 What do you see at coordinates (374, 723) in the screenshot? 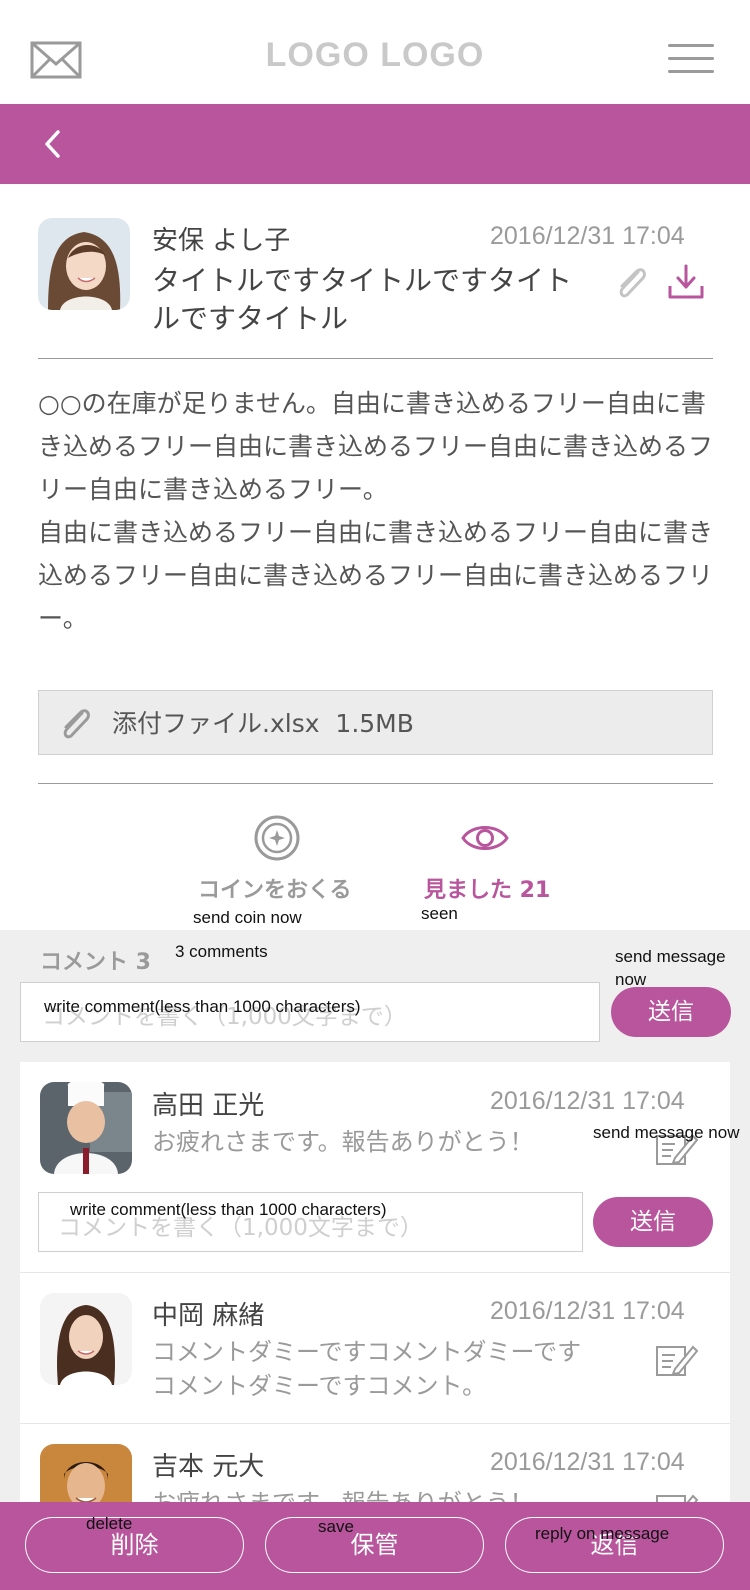
I see `attachment-size: 1.5MB` at bounding box center [374, 723].